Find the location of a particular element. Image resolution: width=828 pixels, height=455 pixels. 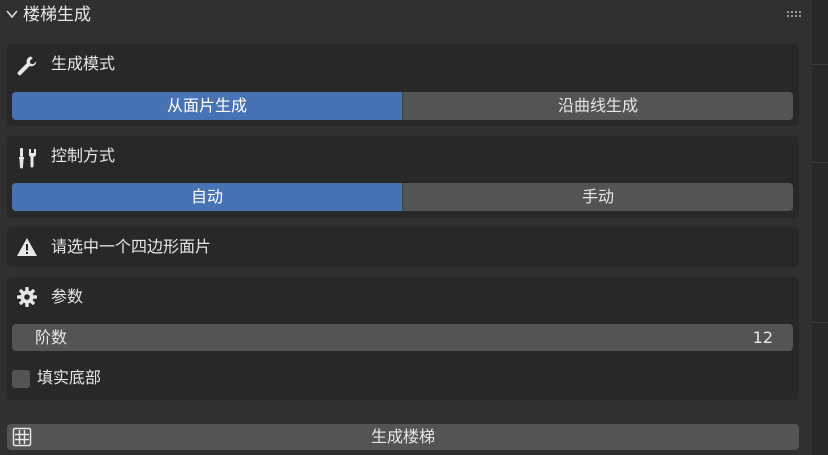

option-from-face: 从面片生成 is located at coordinates (207, 106).